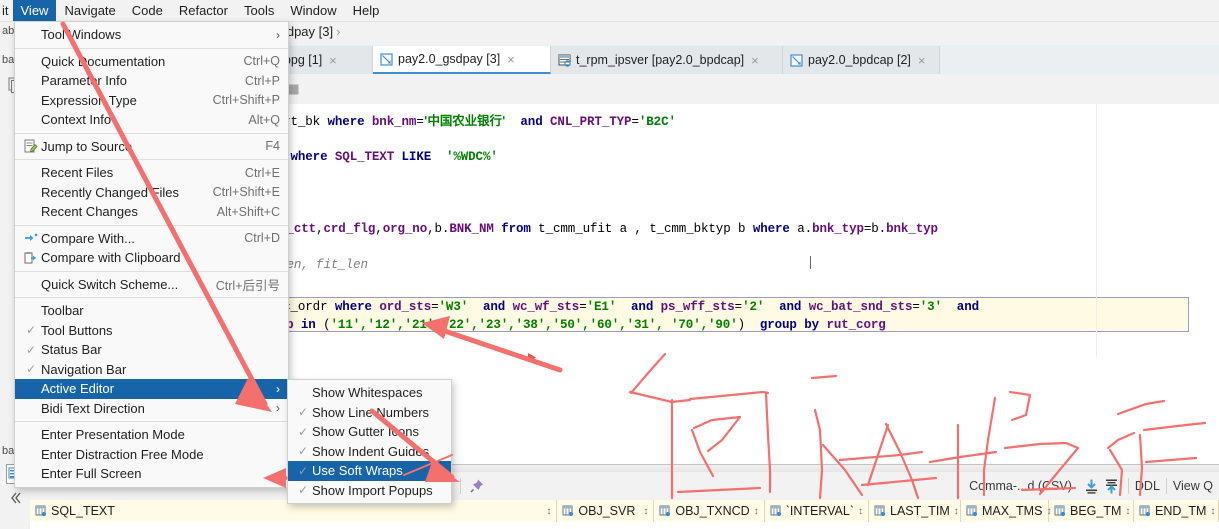 Image resolution: width=1219 pixels, height=529 pixels. Describe the element at coordinates (151, 147) in the screenshot. I see `menu-item-jump-to-source: Jump to Source F4` at that location.